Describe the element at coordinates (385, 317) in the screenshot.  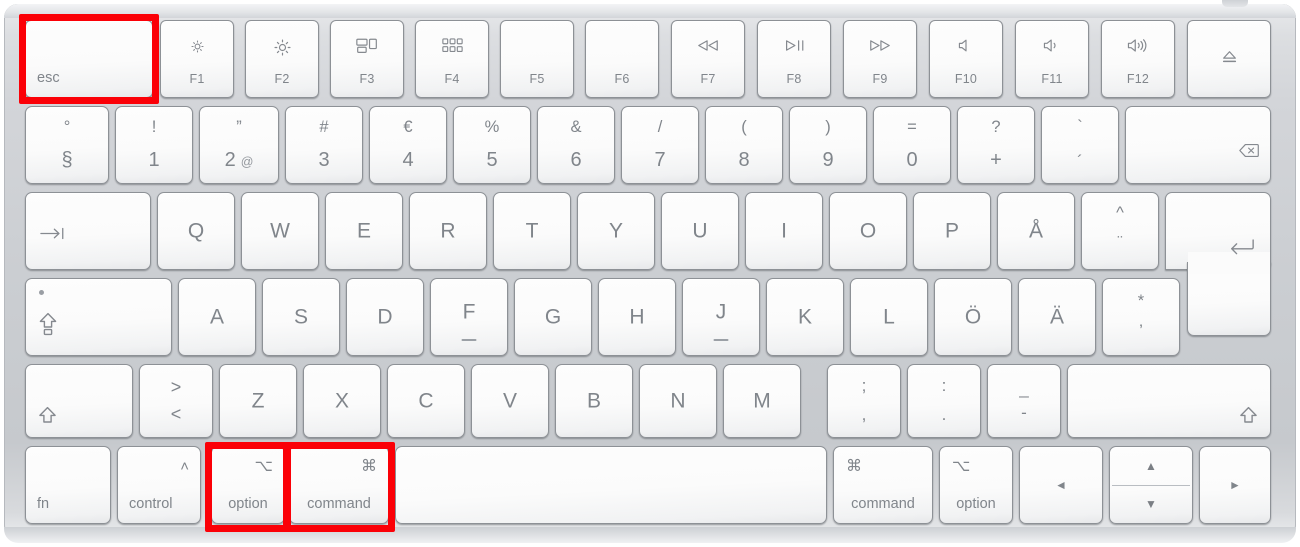
I see `key-d: D` at that location.